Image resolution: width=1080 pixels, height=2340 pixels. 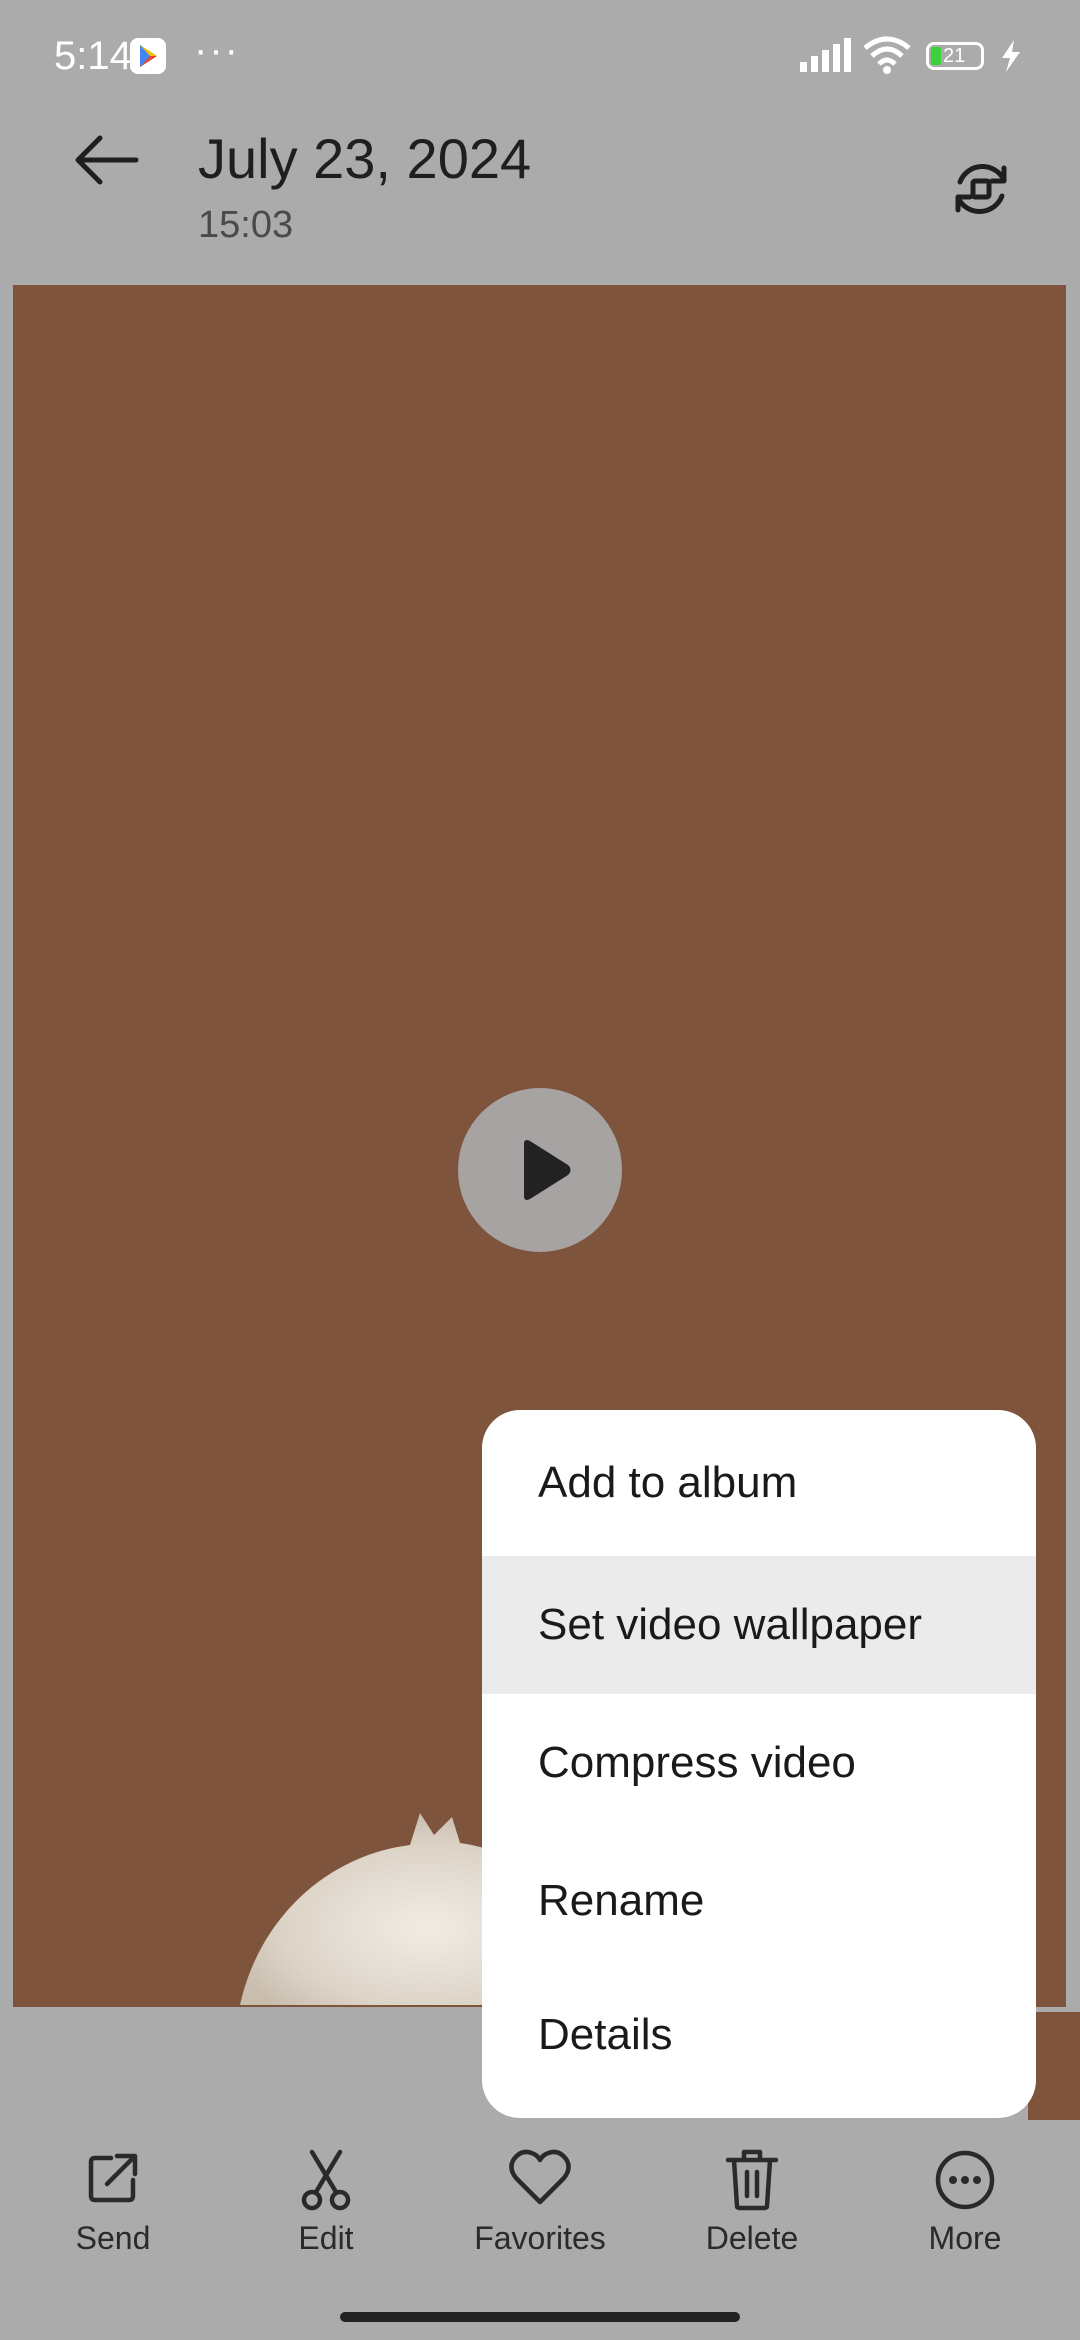 I want to click on edit-button: Edit, so click(x=326, y=2200).